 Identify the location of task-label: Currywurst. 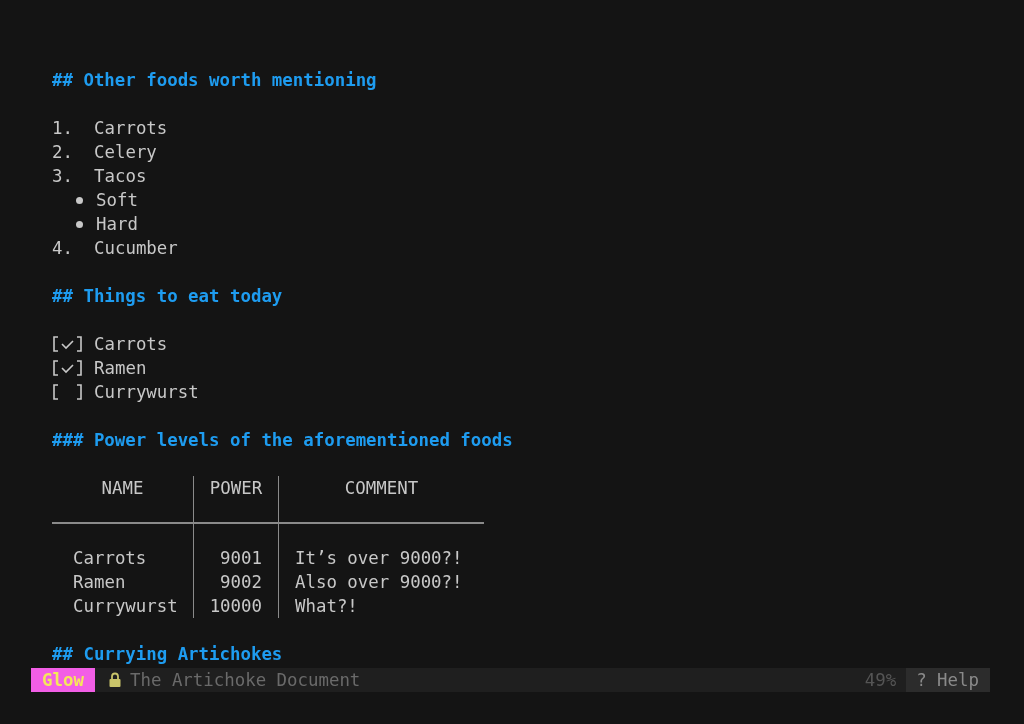
(146, 392).